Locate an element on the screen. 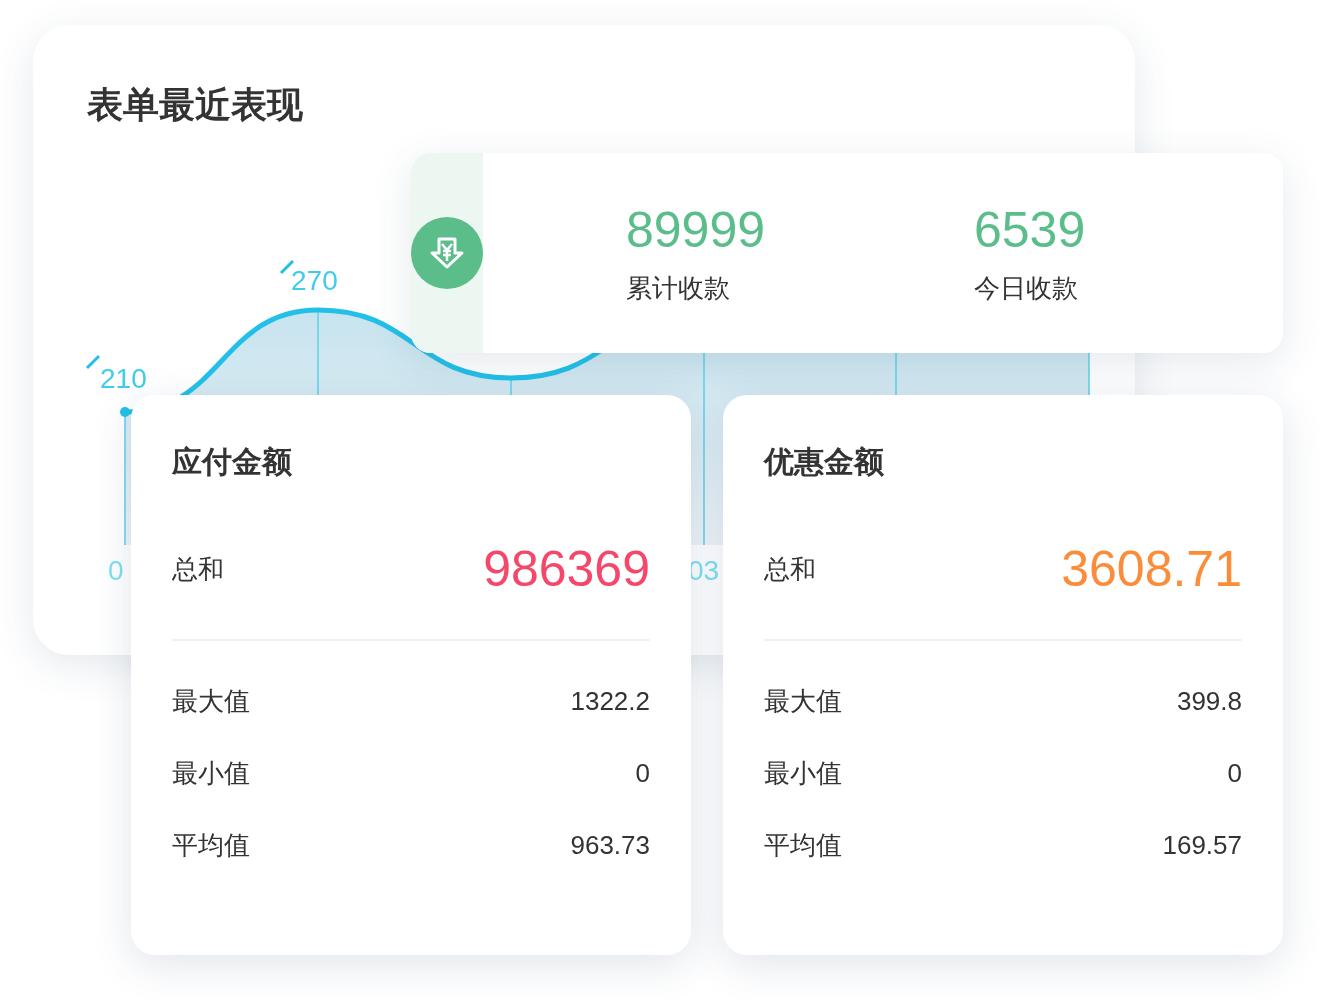  total-value: 986369 is located at coordinates (566, 569).